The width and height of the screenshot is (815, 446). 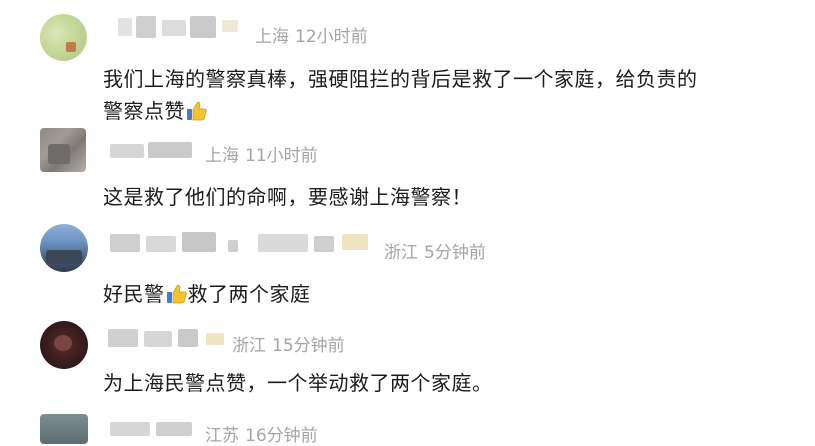 What do you see at coordinates (281, 436) in the screenshot?
I see `timestamp: 16分钟前` at bounding box center [281, 436].